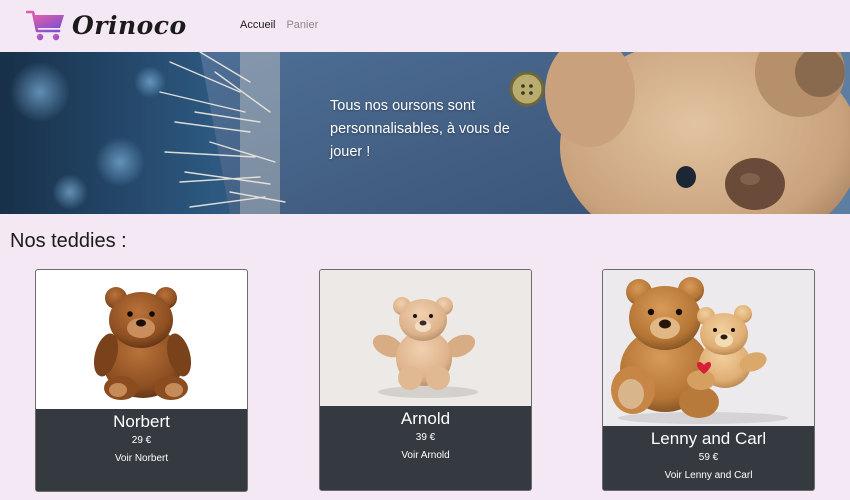  Describe the element at coordinates (141, 421) in the screenshot. I see `product-name: Norbert` at that location.